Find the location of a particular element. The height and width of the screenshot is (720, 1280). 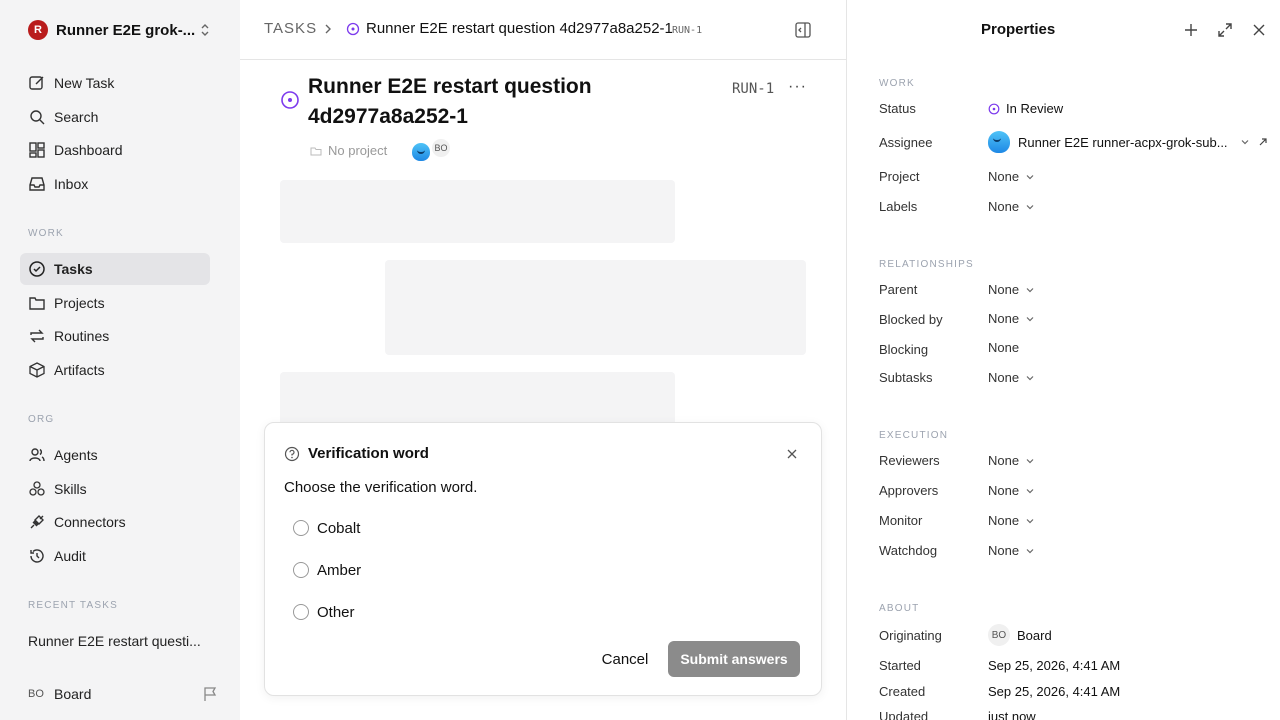

subtasks-text: None is located at coordinates (1004, 377).